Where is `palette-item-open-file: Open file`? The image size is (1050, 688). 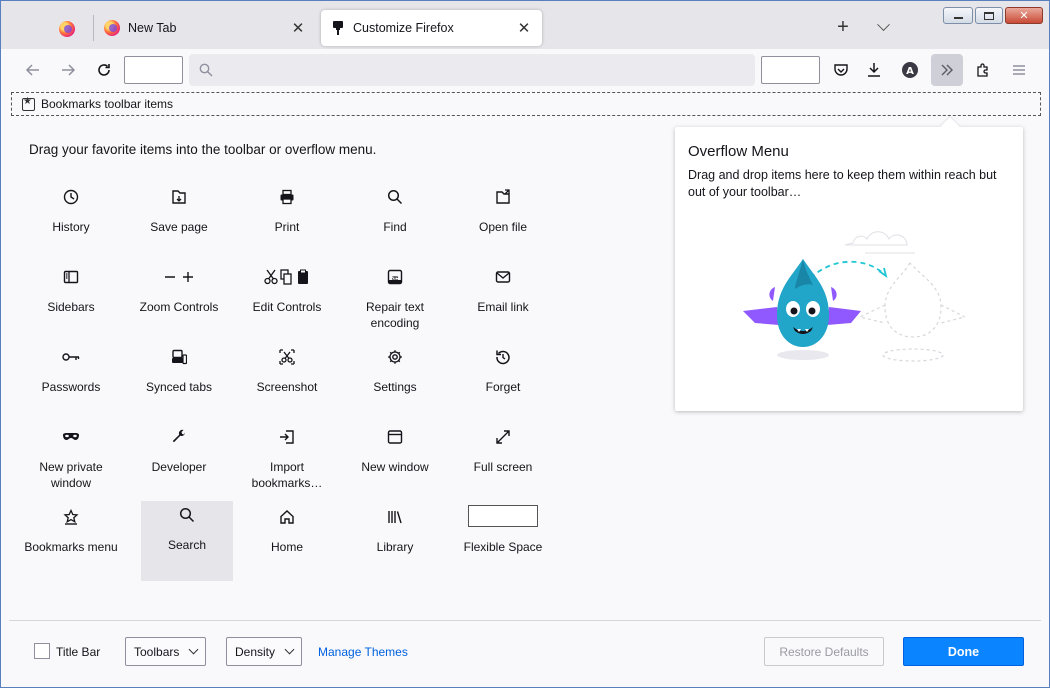 palette-item-open-file: Open file is located at coordinates (503, 221).